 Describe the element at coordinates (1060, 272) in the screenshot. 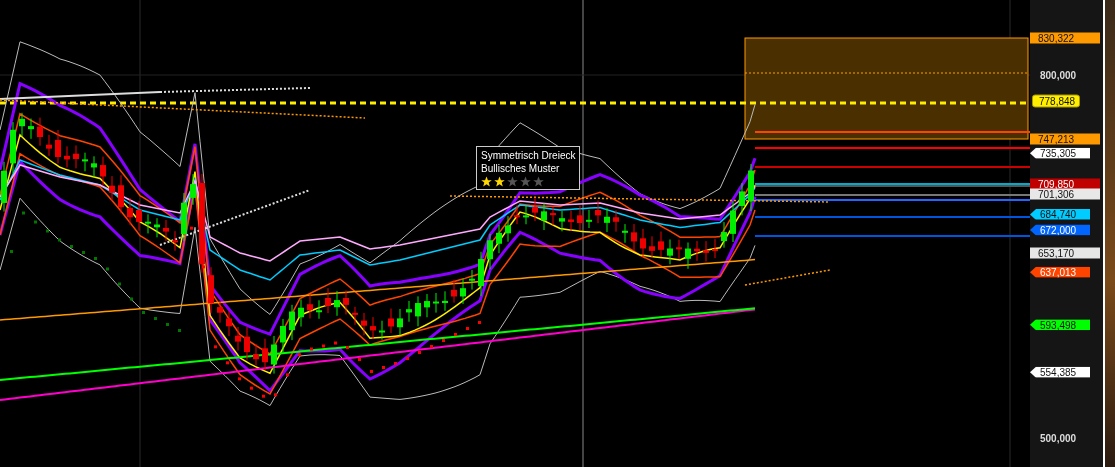

I see `price-tag: 637,013` at that location.